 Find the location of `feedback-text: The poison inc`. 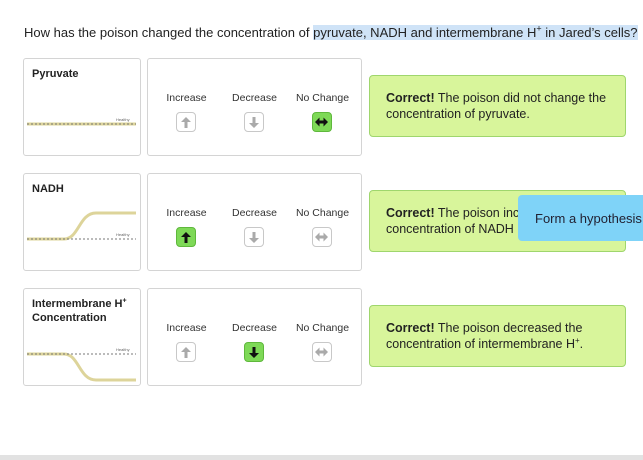

feedback-text: The poison inc is located at coordinates (477, 213).